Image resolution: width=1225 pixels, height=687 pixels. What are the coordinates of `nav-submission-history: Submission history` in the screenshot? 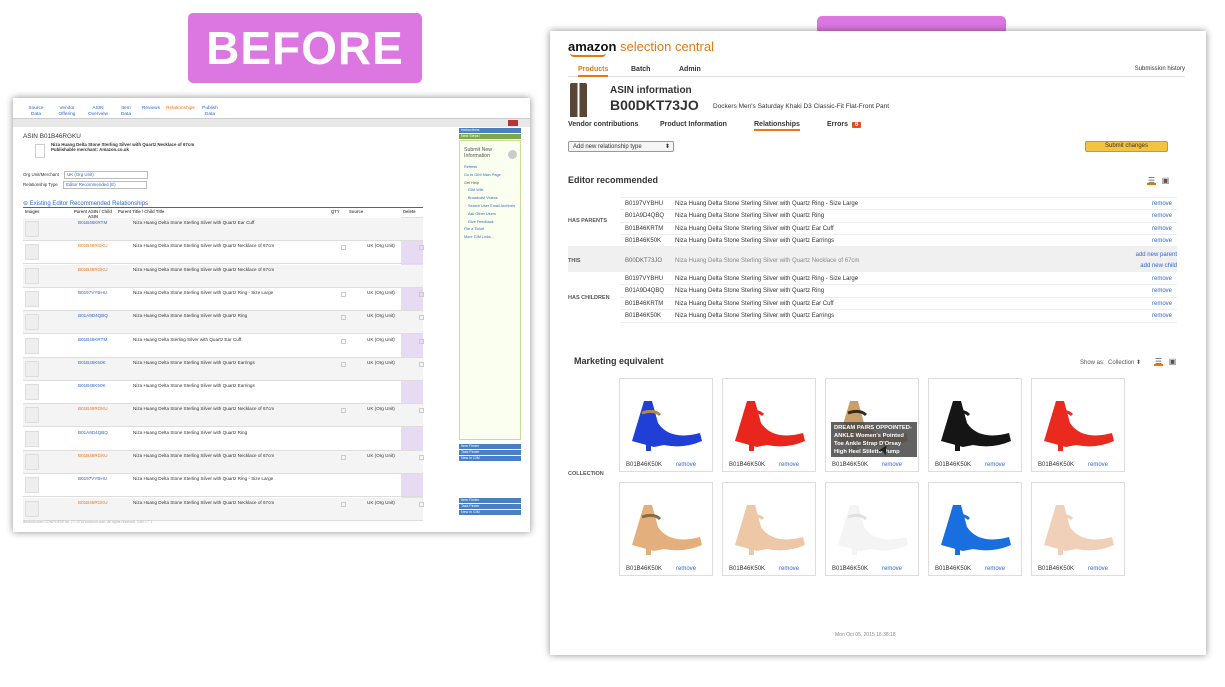 It's located at (1160, 69).